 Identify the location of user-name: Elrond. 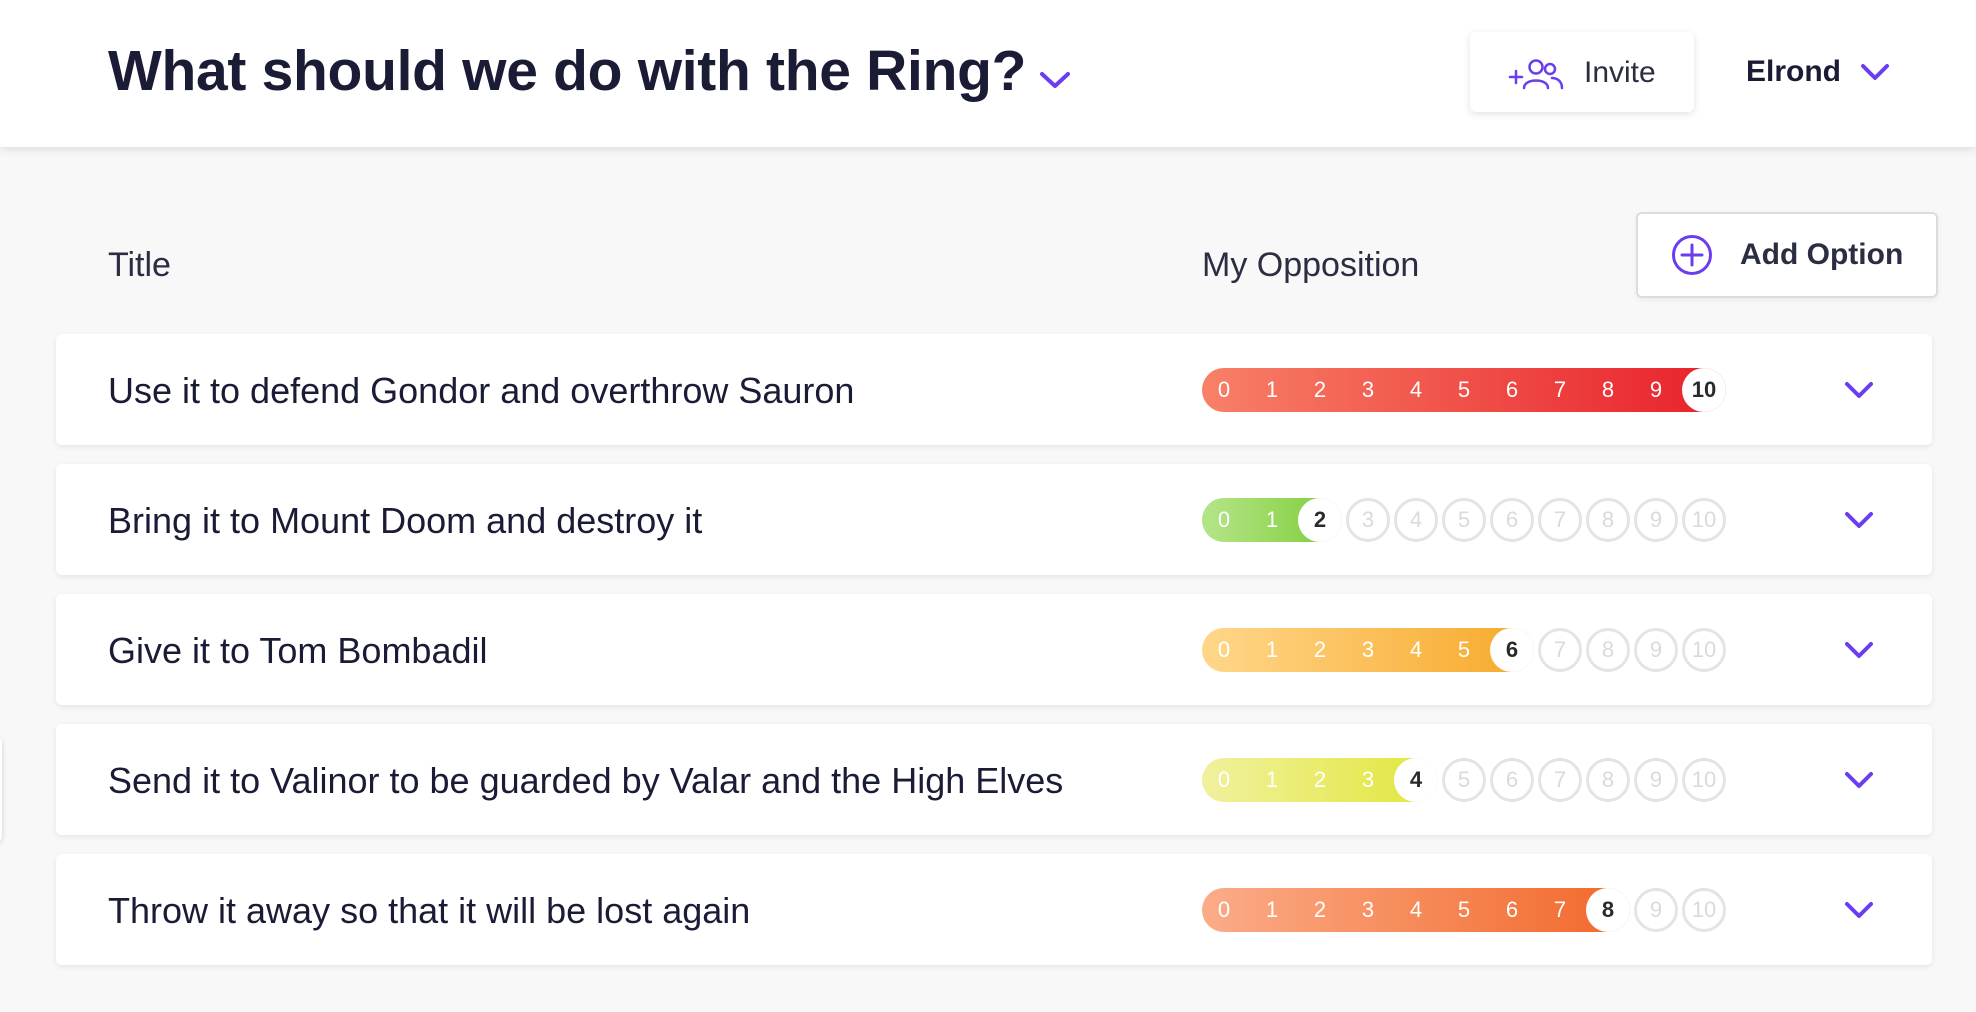
(1793, 71).